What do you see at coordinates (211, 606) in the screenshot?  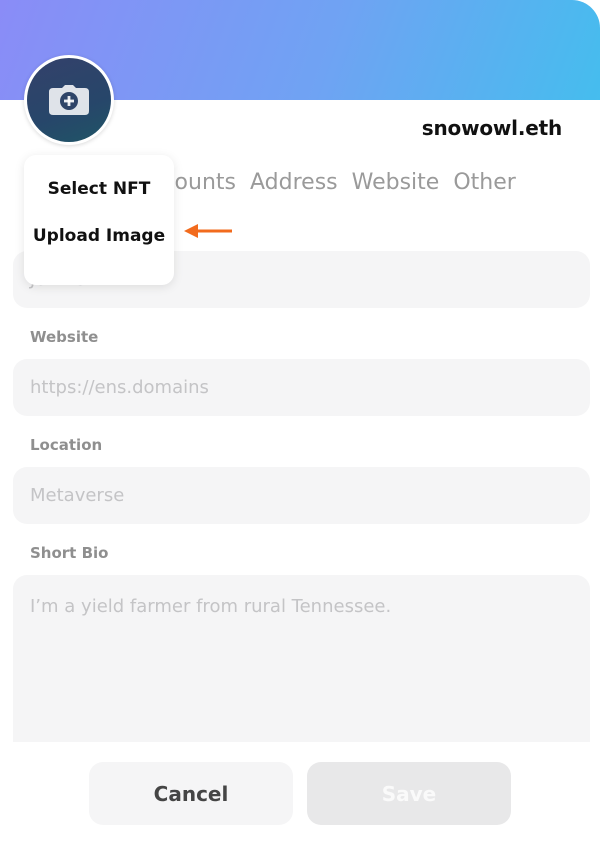 I see `bio-placeholder: I’m a yield farmer from rural Tennessee.` at bounding box center [211, 606].